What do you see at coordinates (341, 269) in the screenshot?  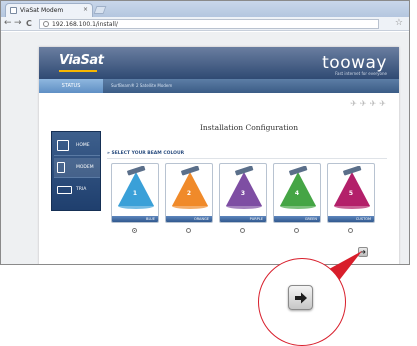 I see `callout-pointer` at bounding box center [341, 269].